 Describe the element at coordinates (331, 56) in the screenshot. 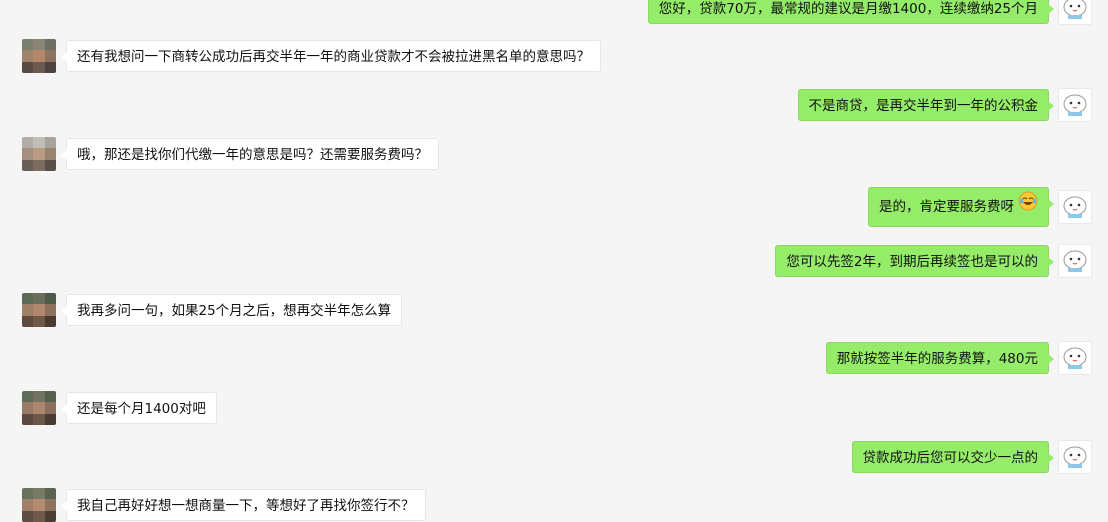

I see `message-bubble: 还有我想问一下商转公成功后再交半年一年的商业贷款才不会被拉进黑名单的意思吗？` at that location.